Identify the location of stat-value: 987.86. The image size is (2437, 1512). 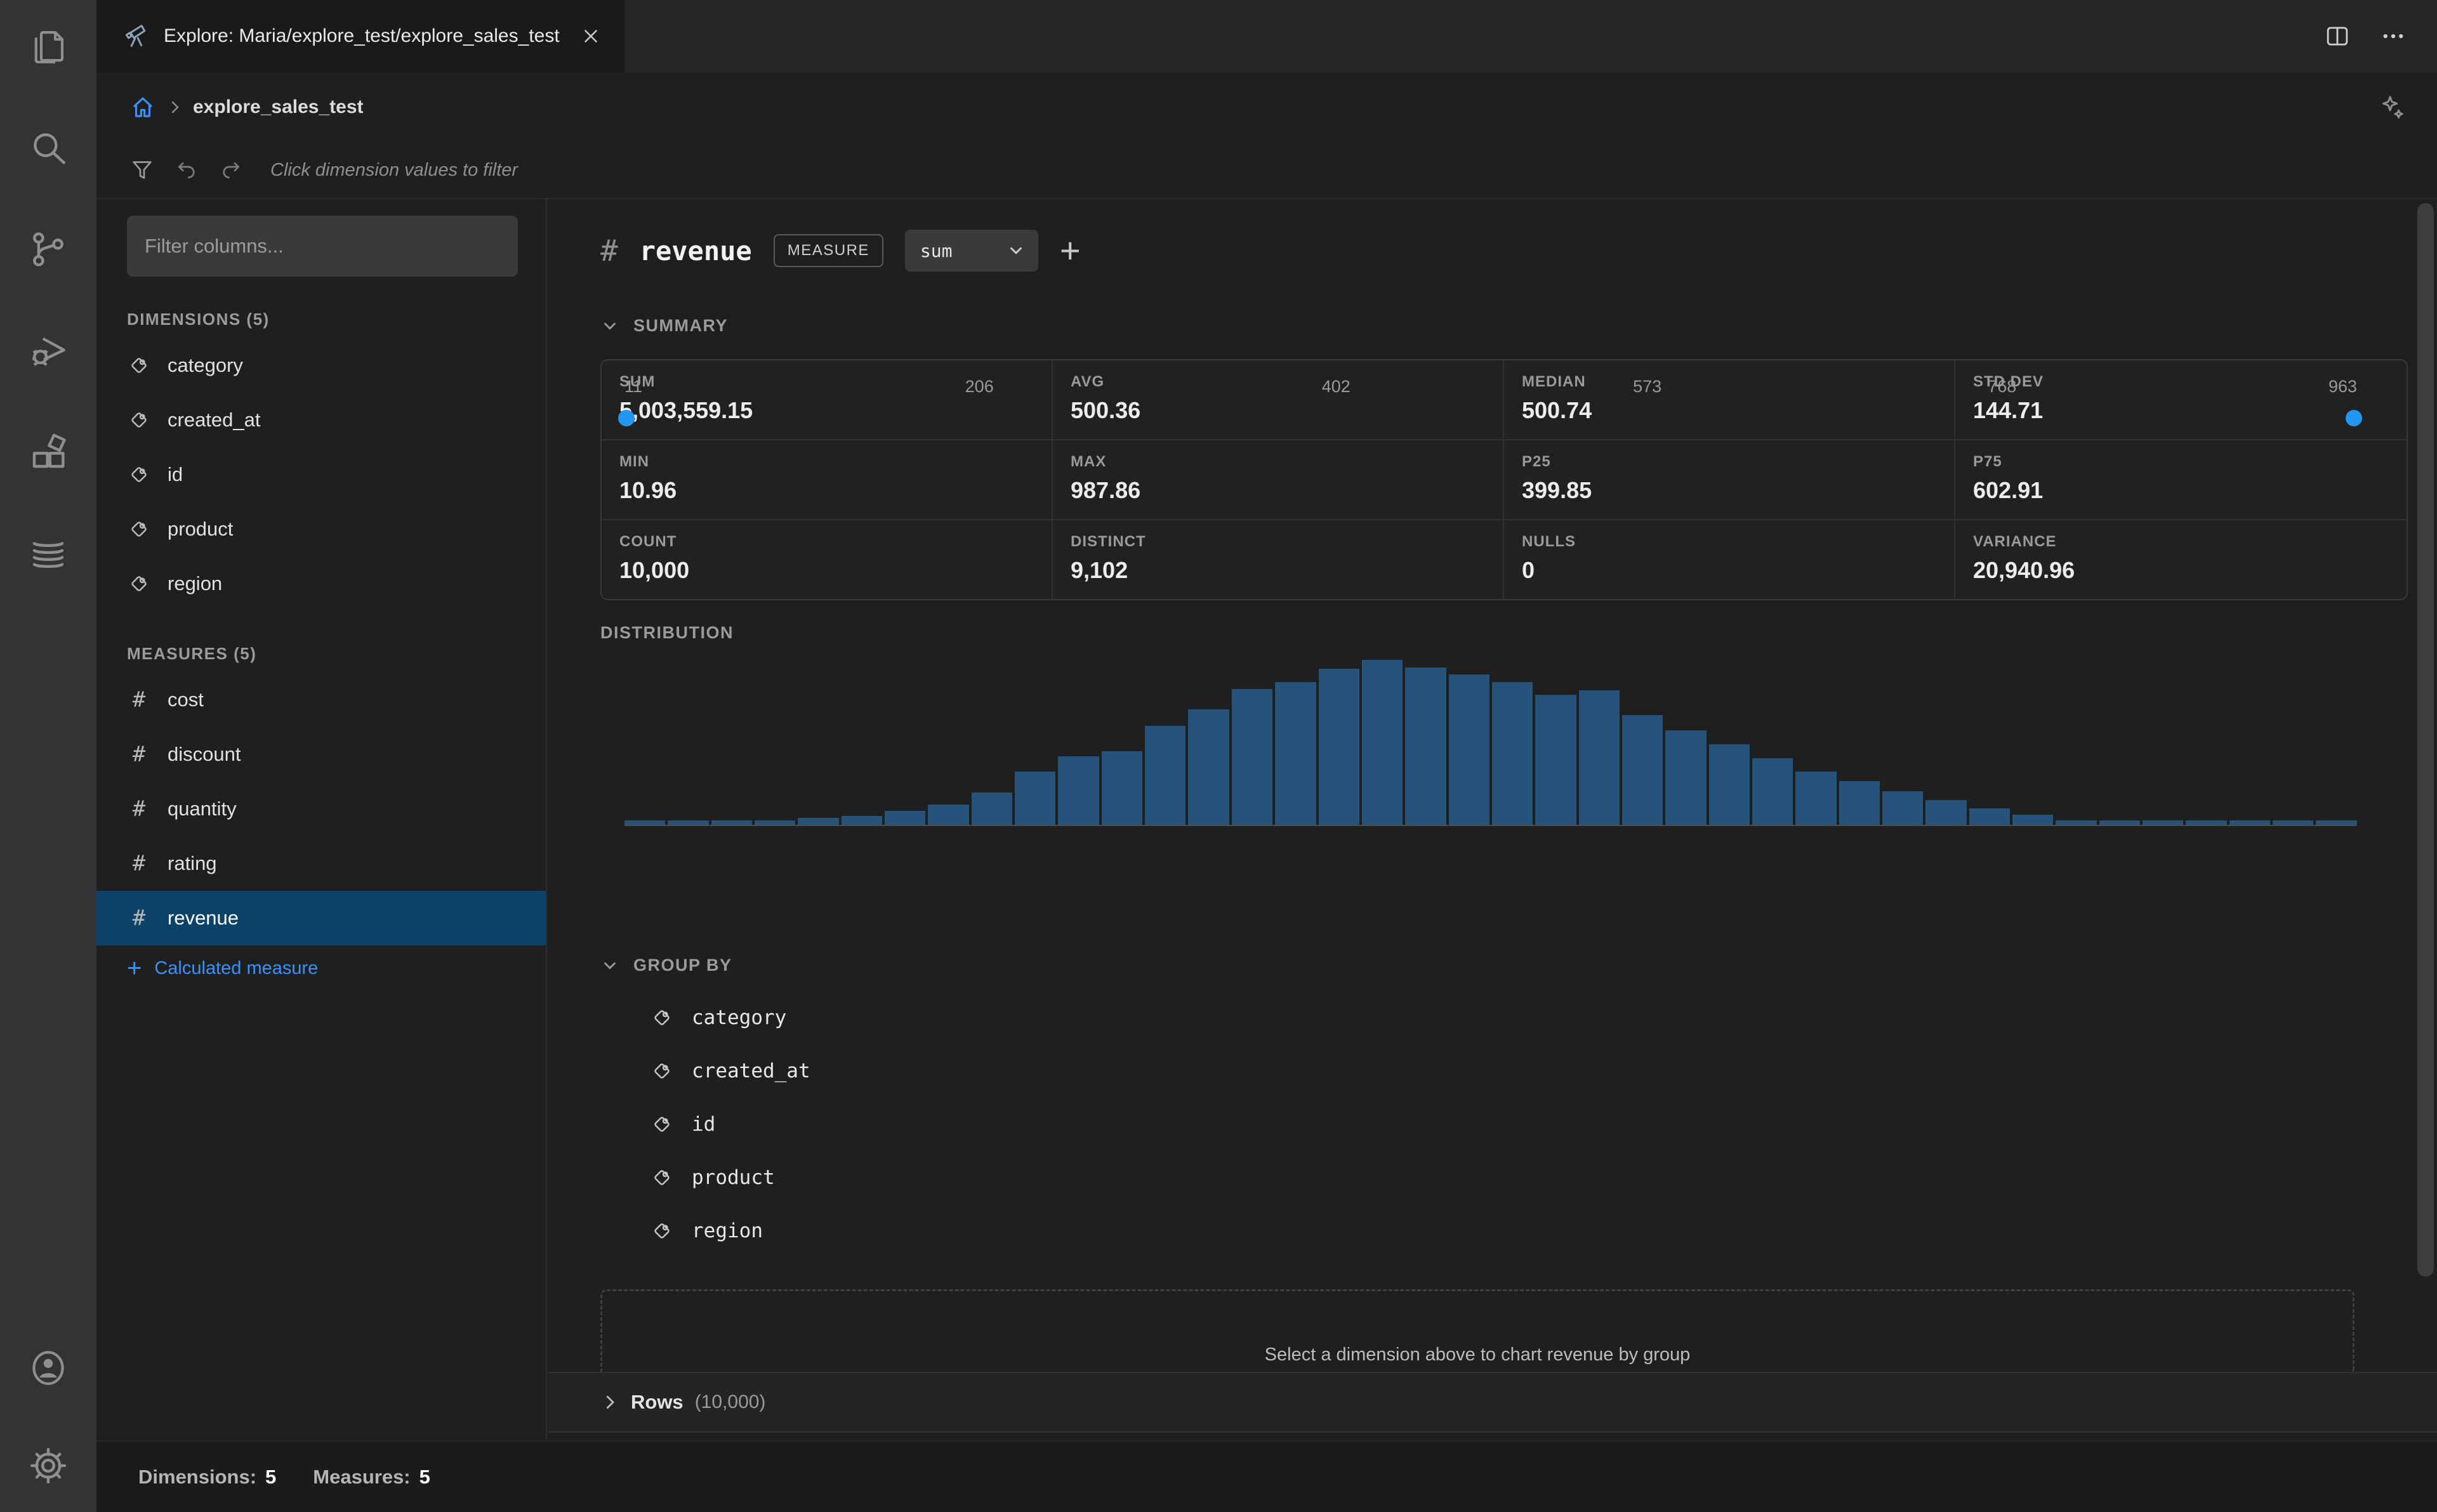
(1106, 490).